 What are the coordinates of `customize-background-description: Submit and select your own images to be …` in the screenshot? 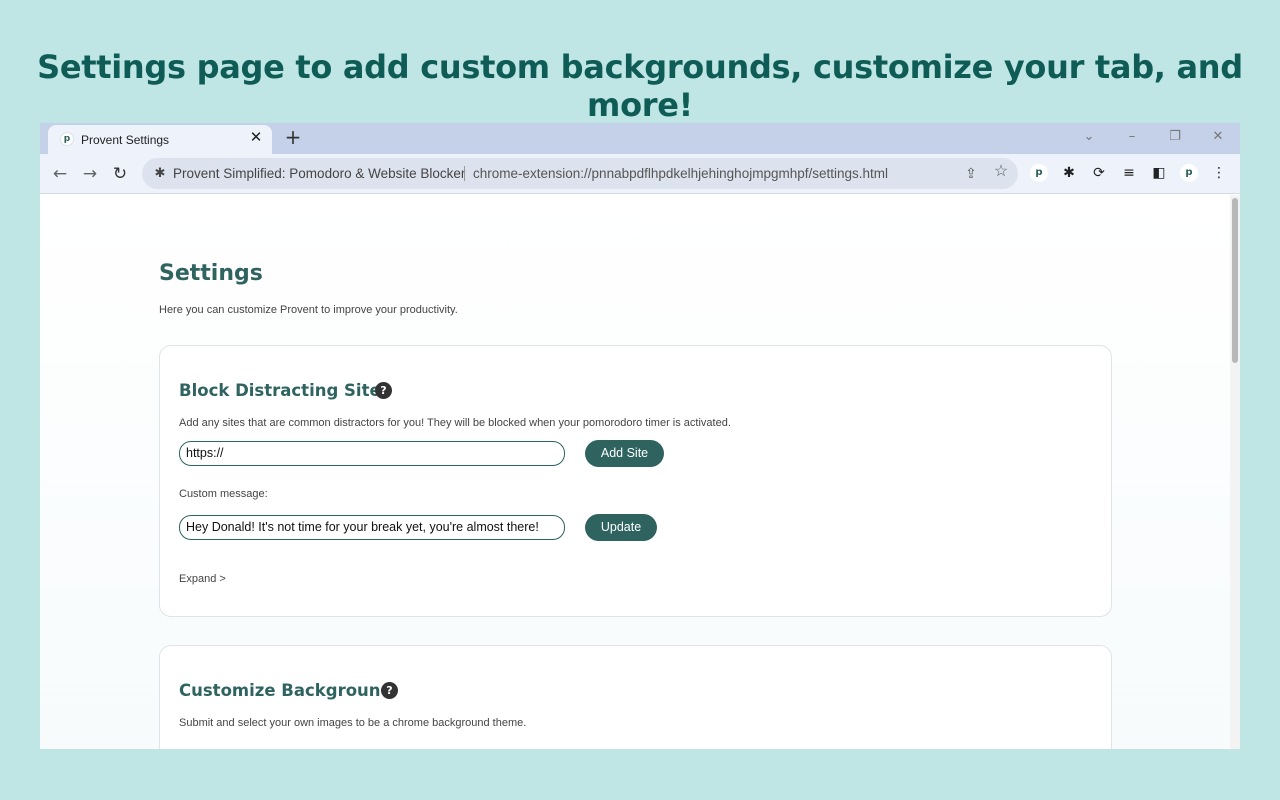 It's located at (353, 723).